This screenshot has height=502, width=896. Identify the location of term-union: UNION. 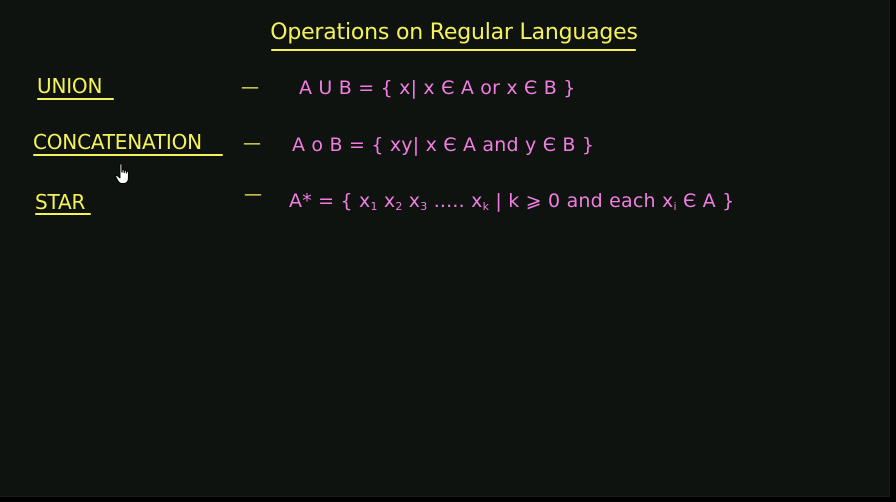
(70, 86).